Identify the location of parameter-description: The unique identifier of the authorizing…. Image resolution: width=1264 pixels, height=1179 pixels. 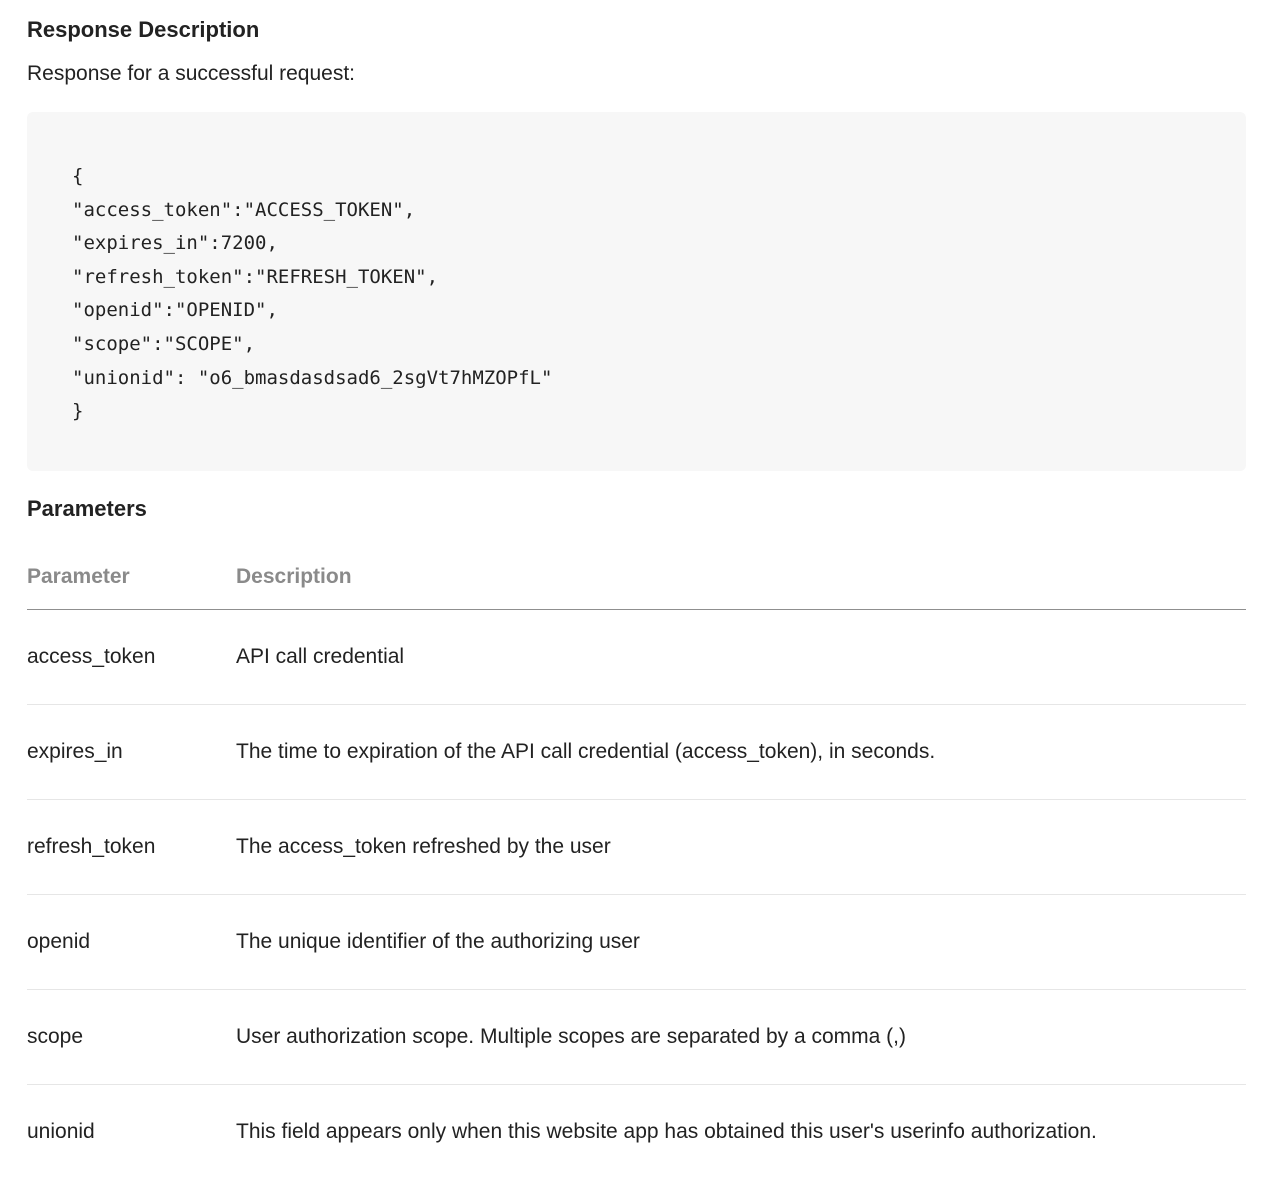
(741, 942).